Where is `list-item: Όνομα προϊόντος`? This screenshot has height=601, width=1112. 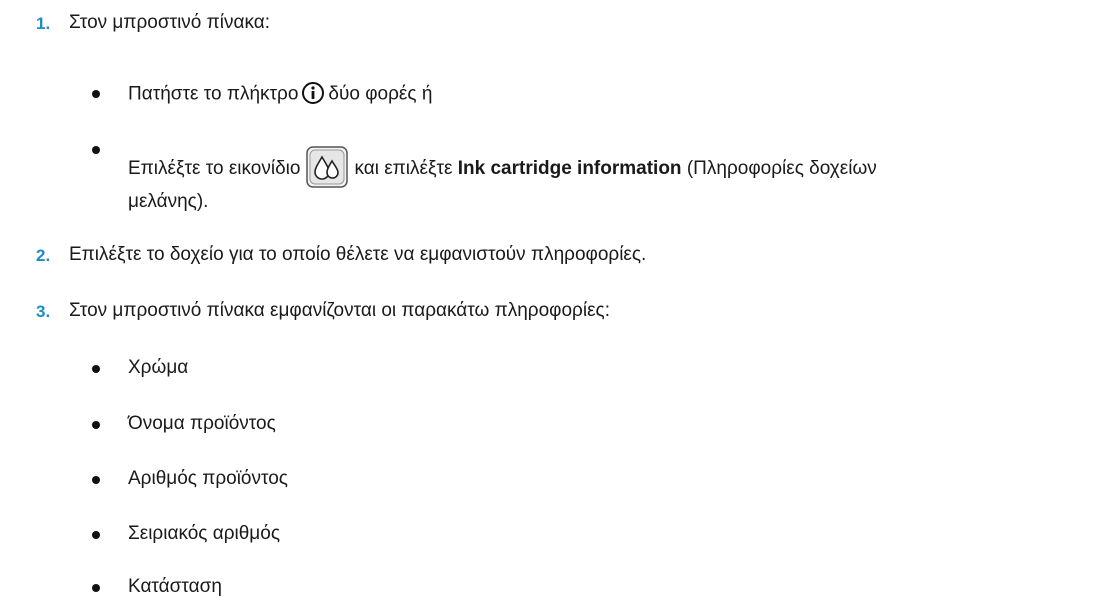 list-item: Όνομα προϊόντος is located at coordinates (202, 423).